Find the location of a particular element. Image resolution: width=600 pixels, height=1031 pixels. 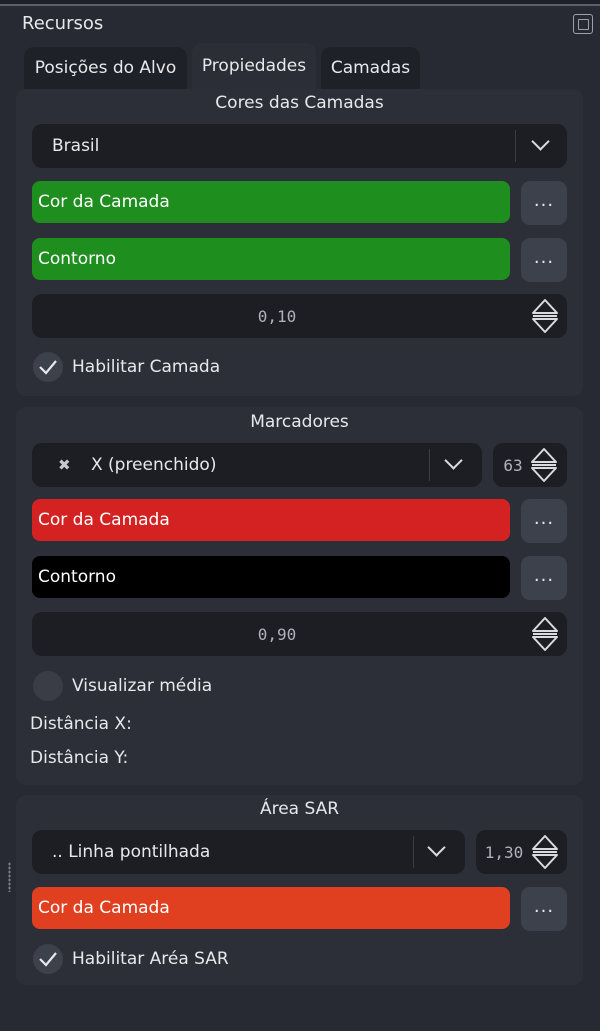

country-select: Brasil is located at coordinates (299, 146).